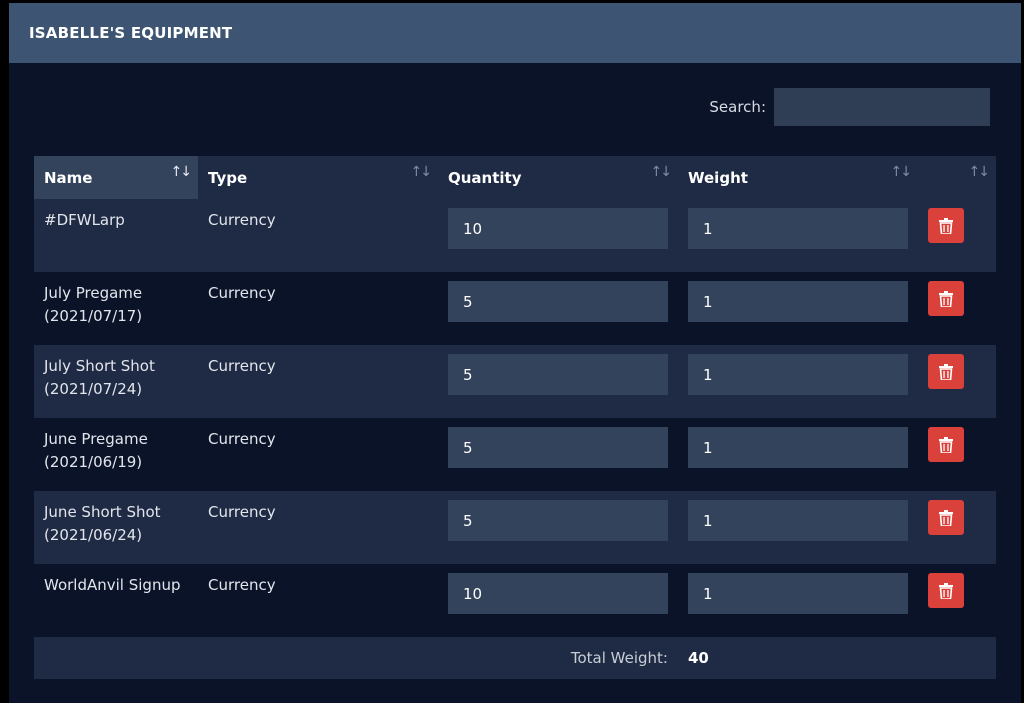  What do you see at coordinates (558, 177) in the screenshot?
I see `column-header-quantity: Quantity ↑↓` at bounding box center [558, 177].